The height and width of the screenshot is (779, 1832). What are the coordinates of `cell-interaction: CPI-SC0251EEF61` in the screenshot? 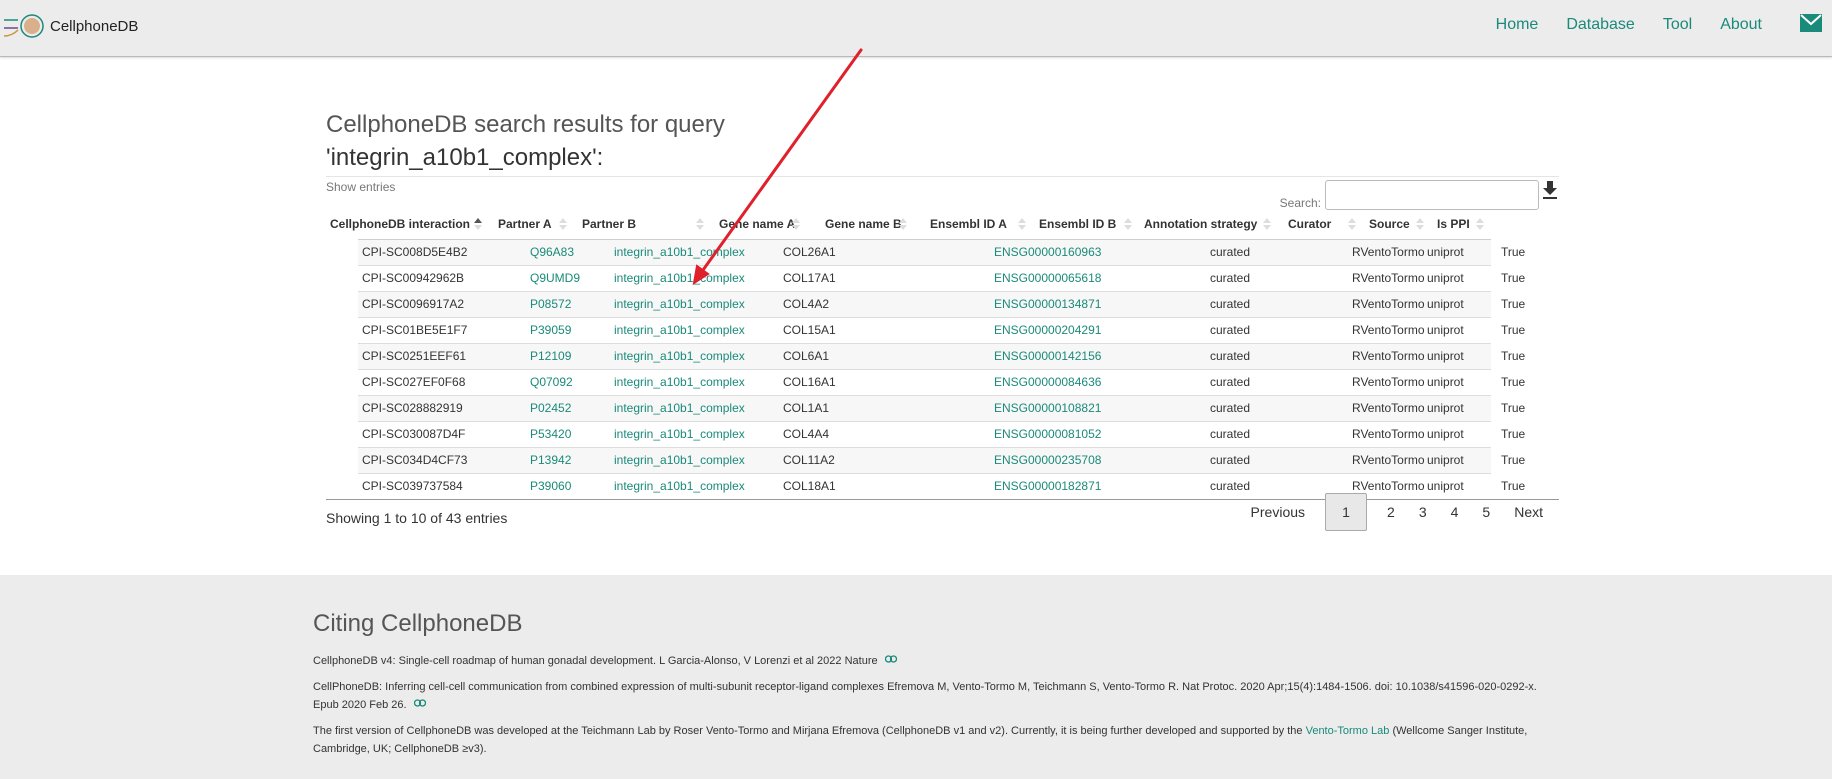 It's located at (414, 356).